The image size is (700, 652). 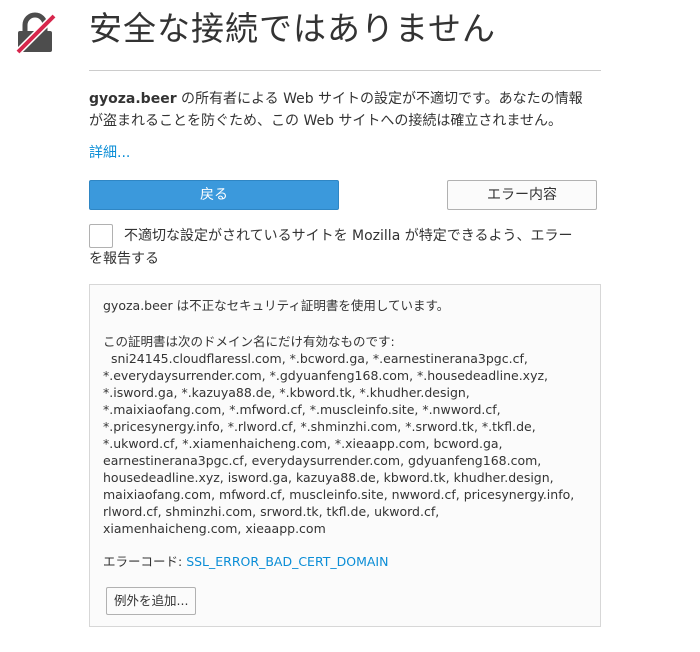 What do you see at coordinates (214, 528) in the screenshot?
I see `valid-domain-line: xiamenhaicheng.com, xieaapp.com` at bounding box center [214, 528].